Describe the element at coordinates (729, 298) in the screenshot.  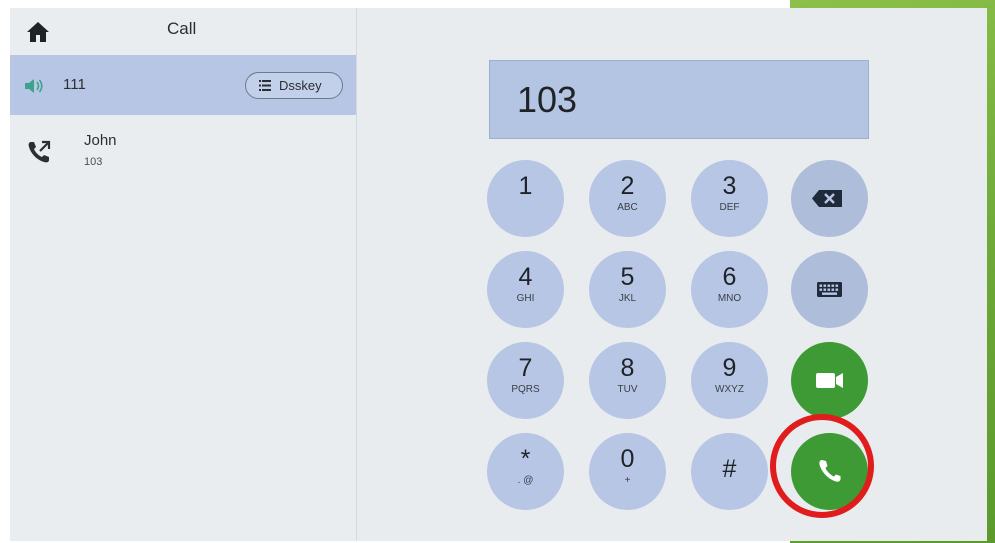
I see `key-6-letters: MNO` at that location.